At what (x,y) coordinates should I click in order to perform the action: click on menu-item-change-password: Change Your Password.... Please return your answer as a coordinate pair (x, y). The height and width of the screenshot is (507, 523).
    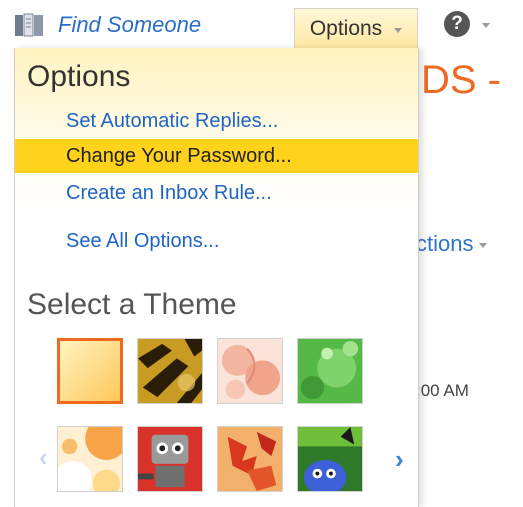
    Looking at the image, I should click on (216, 156).